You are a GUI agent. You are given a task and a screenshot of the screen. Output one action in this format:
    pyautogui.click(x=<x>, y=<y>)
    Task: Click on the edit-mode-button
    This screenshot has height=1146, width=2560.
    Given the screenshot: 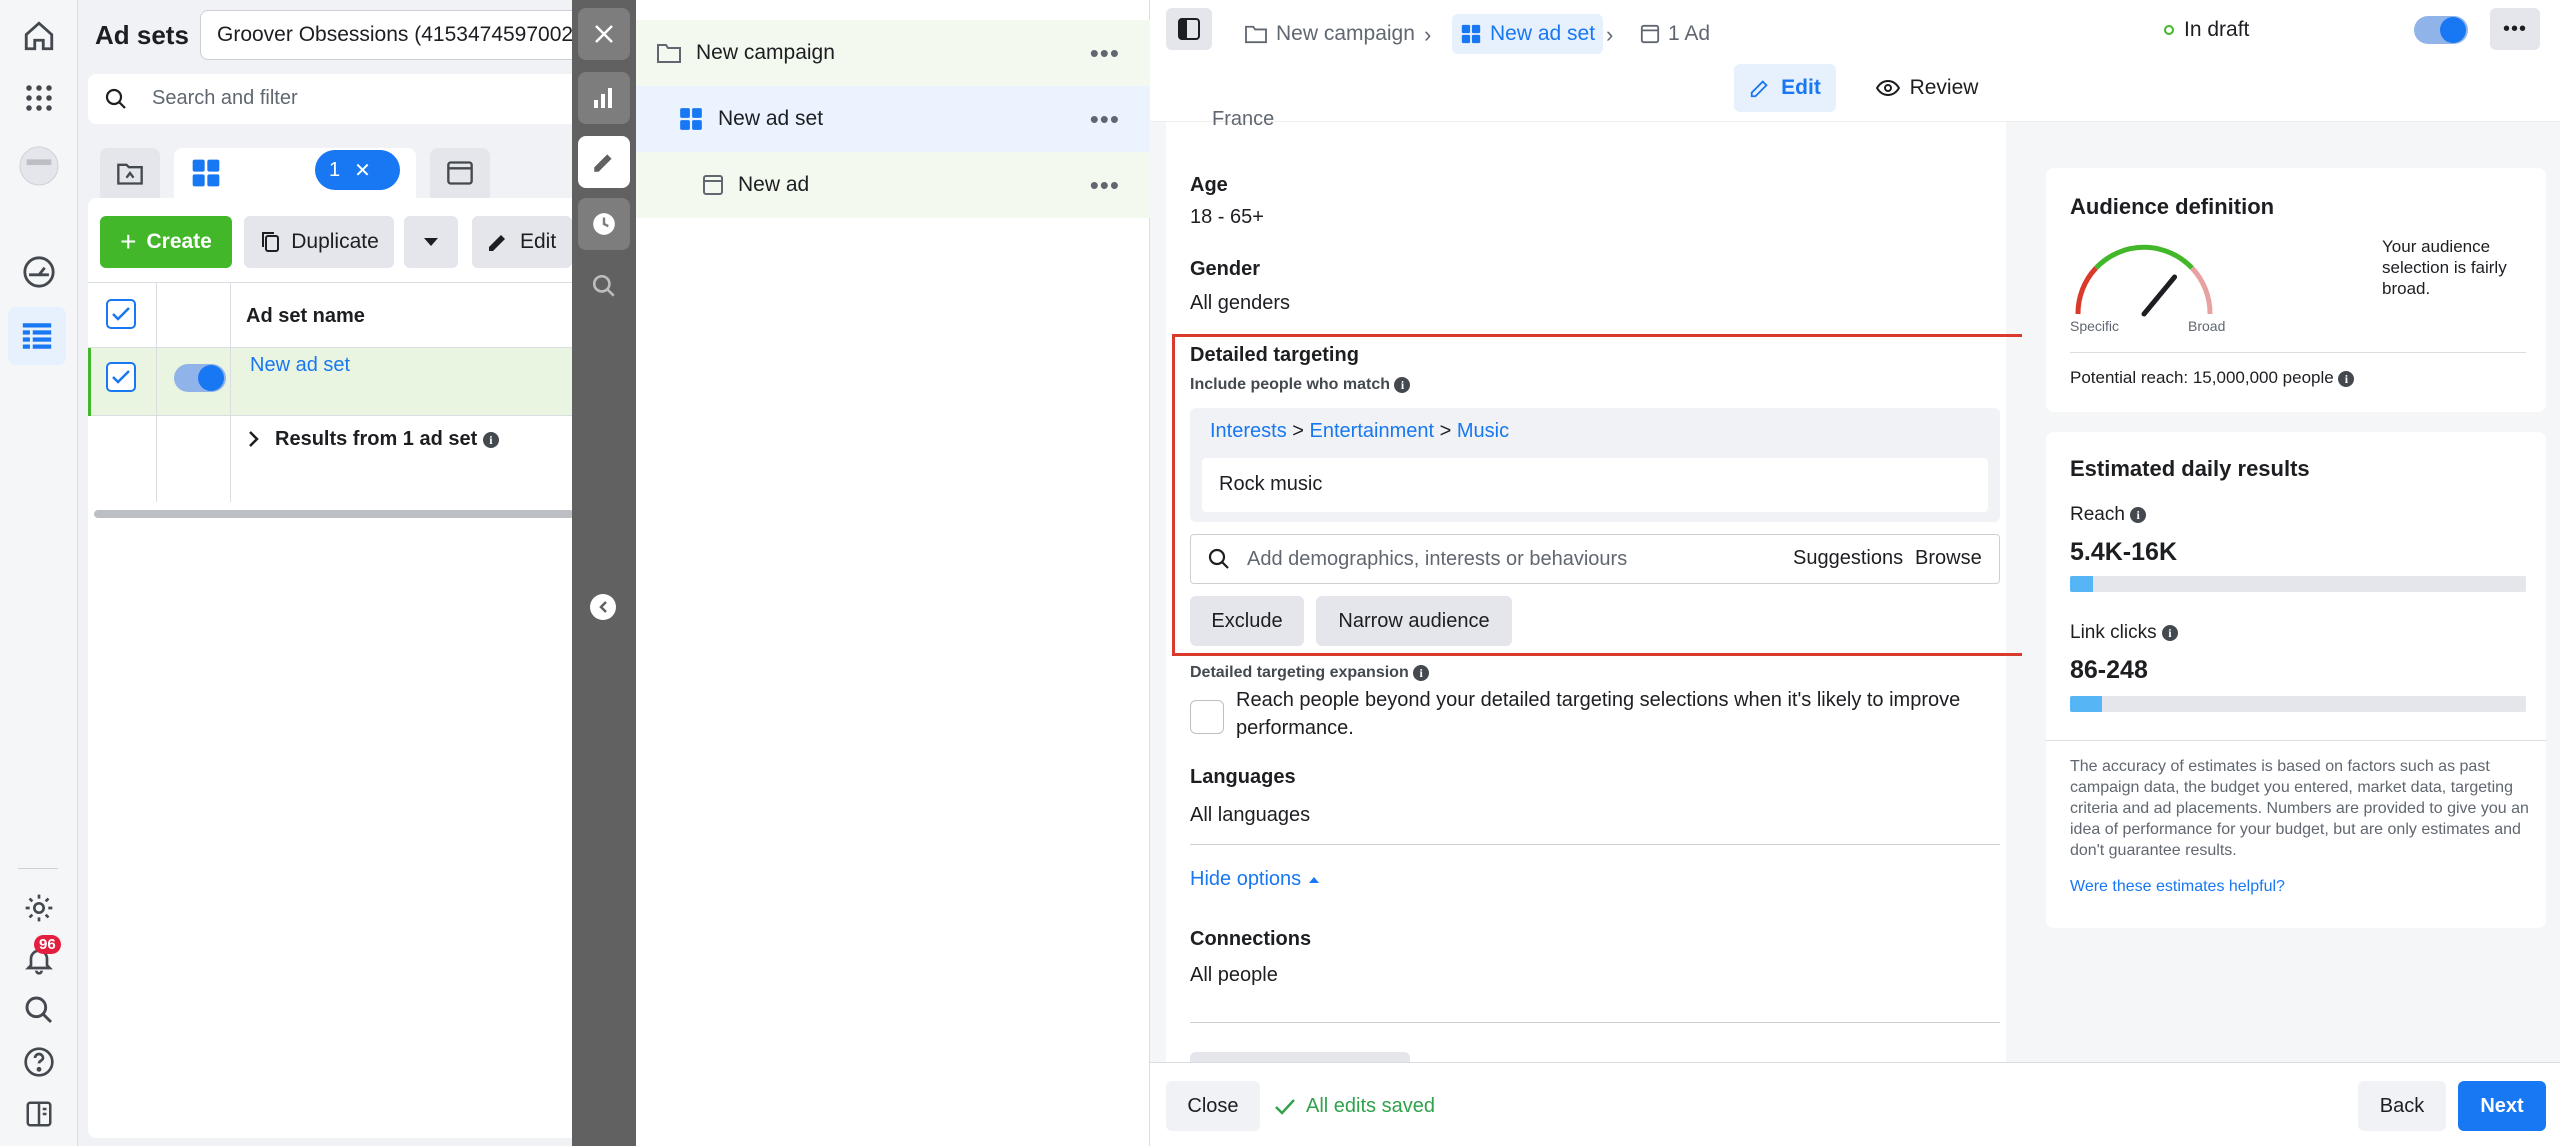 What is the action you would take?
    pyautogui.click(x=604, y=162)
    